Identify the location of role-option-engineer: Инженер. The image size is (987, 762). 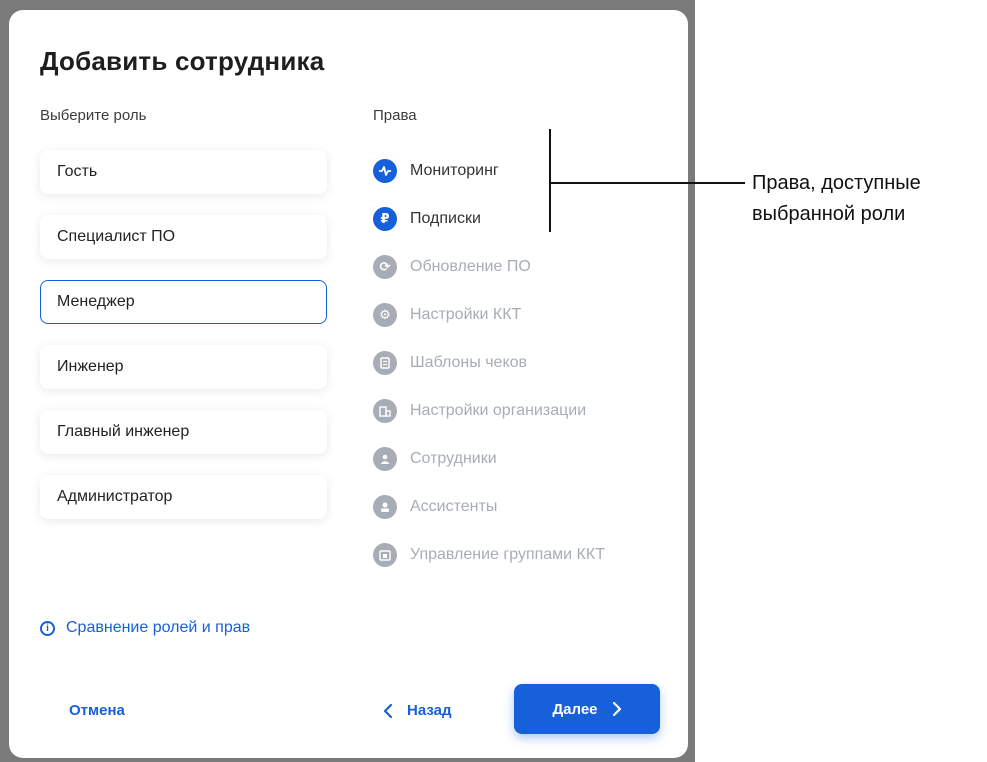
(183, 367).